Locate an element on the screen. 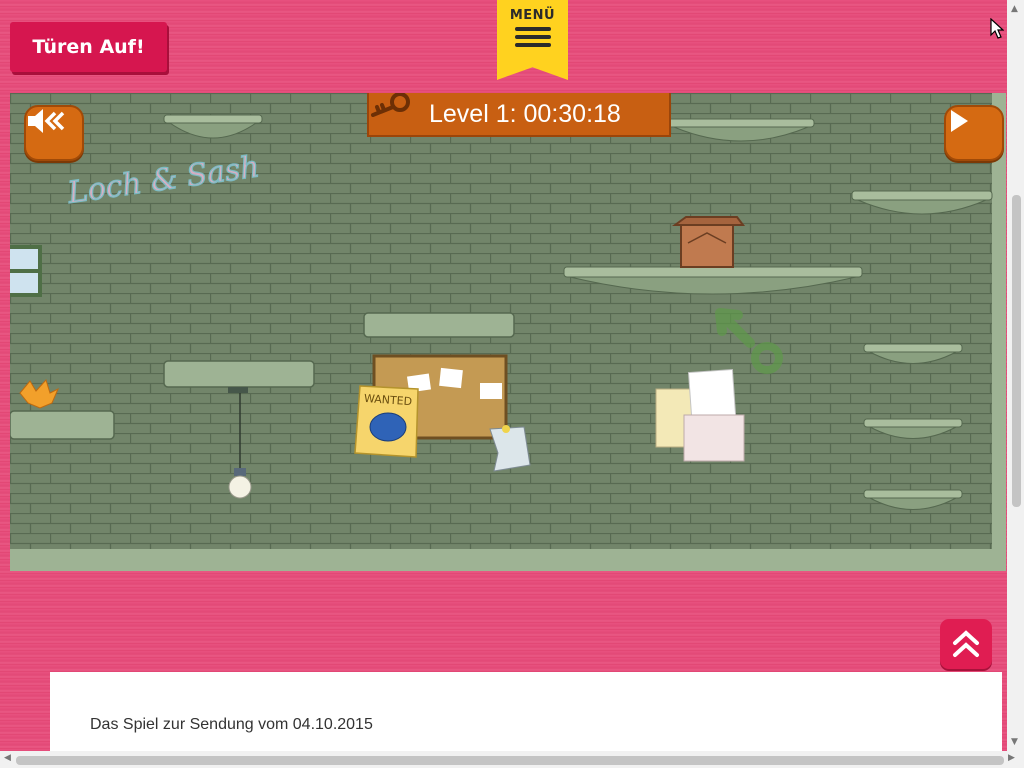 Image resolution: width=1024 pixels, height=768 pixels. torn-note is located at coordinates (510, 448).